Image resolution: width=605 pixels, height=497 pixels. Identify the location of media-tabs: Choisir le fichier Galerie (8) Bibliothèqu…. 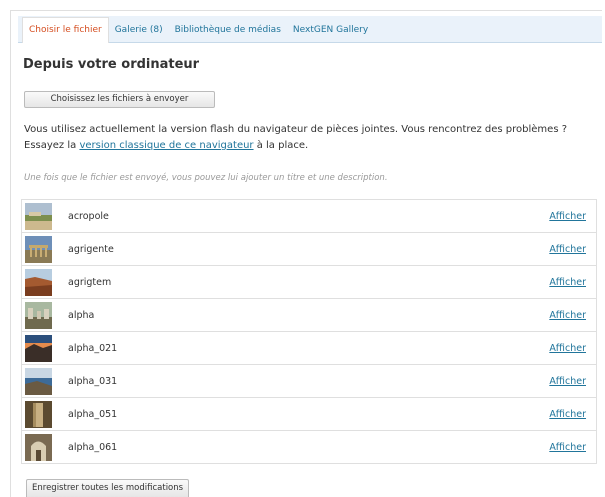
(310, 29).